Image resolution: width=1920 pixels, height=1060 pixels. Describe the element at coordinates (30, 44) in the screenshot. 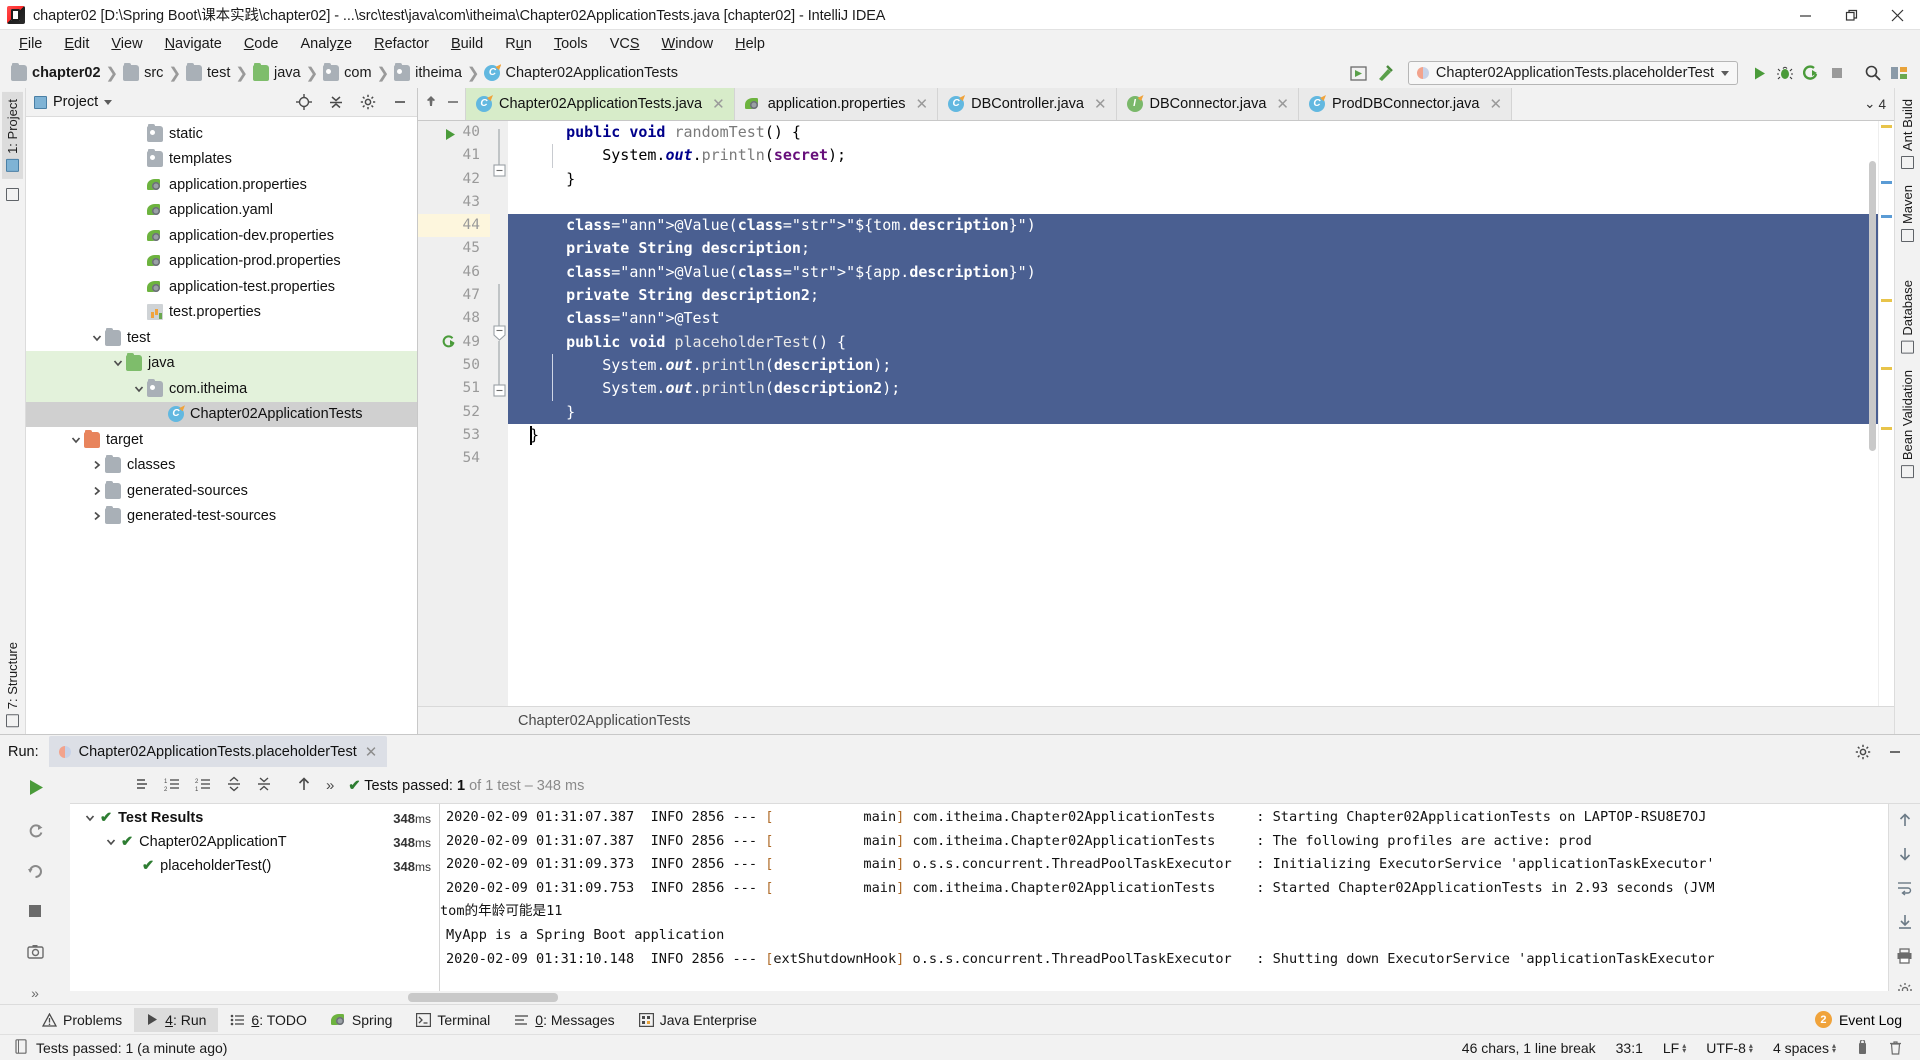

I see `menu-file: File` at that location.